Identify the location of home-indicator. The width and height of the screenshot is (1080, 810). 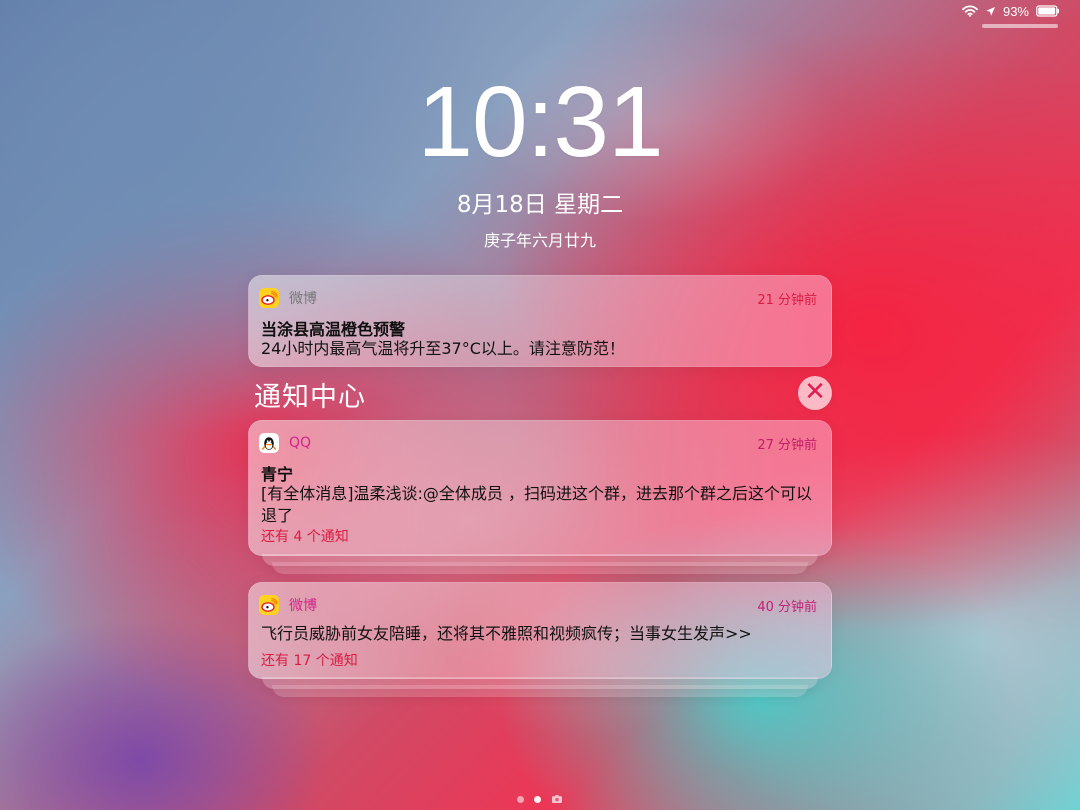
(1020, 26).